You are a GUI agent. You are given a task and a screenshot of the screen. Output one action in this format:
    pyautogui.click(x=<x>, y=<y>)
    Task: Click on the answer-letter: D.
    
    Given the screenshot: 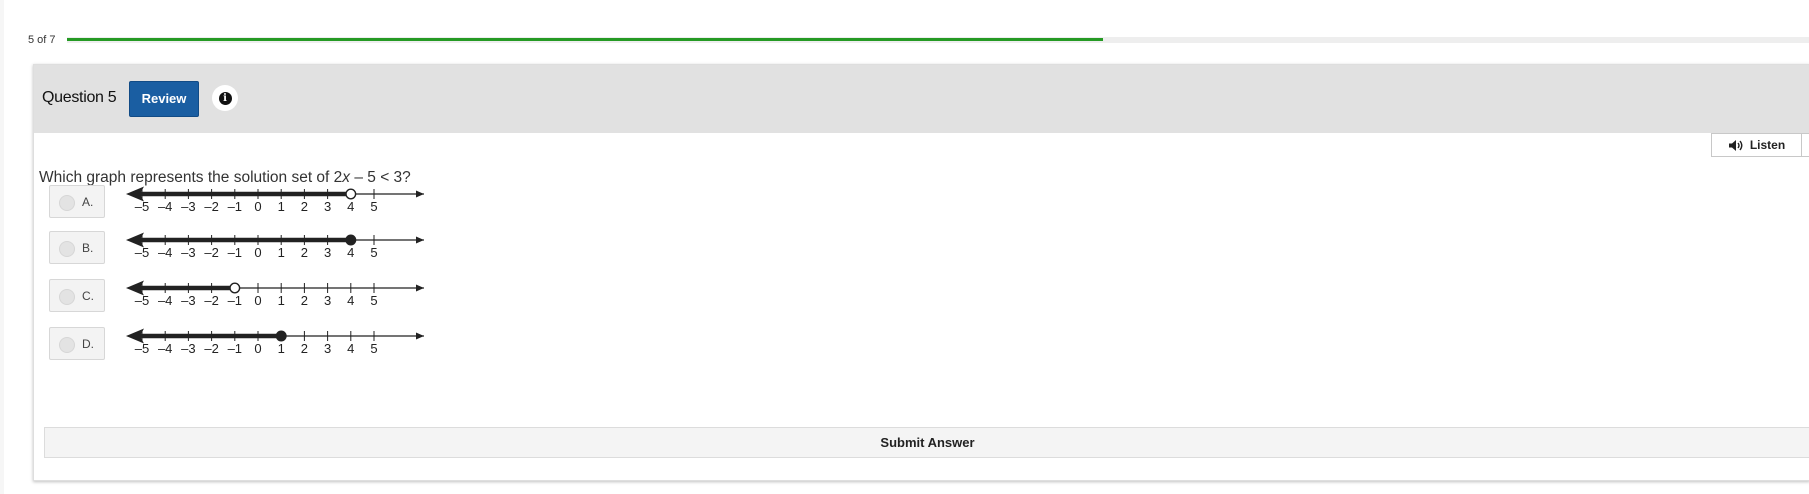 What is the action you would take?
    pyautogui.click(x=88, y=344)
    